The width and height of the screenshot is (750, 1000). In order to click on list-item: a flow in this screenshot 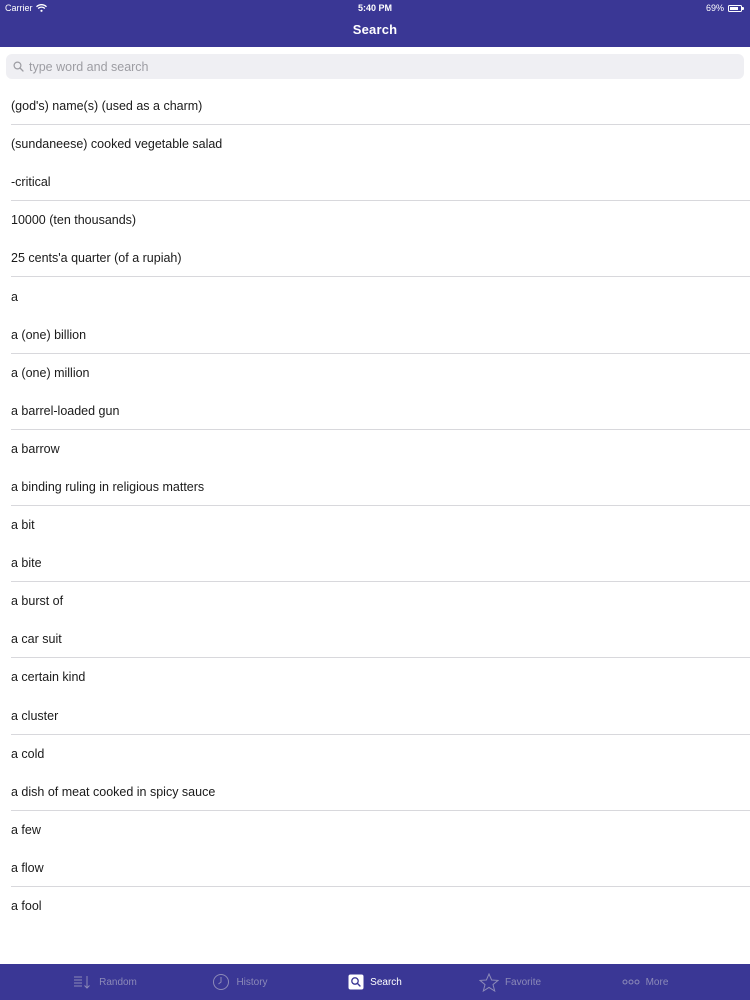, I will do `click(375, 868)`.